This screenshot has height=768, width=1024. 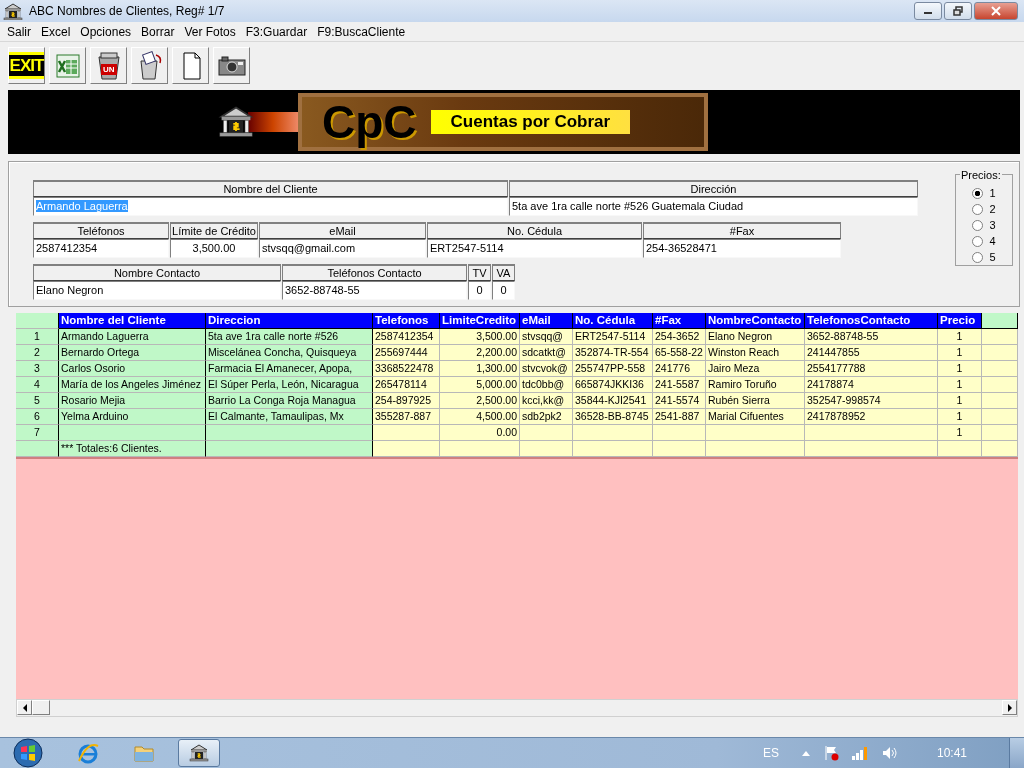 I want to click on column-header, so click(x=1000, y=321).